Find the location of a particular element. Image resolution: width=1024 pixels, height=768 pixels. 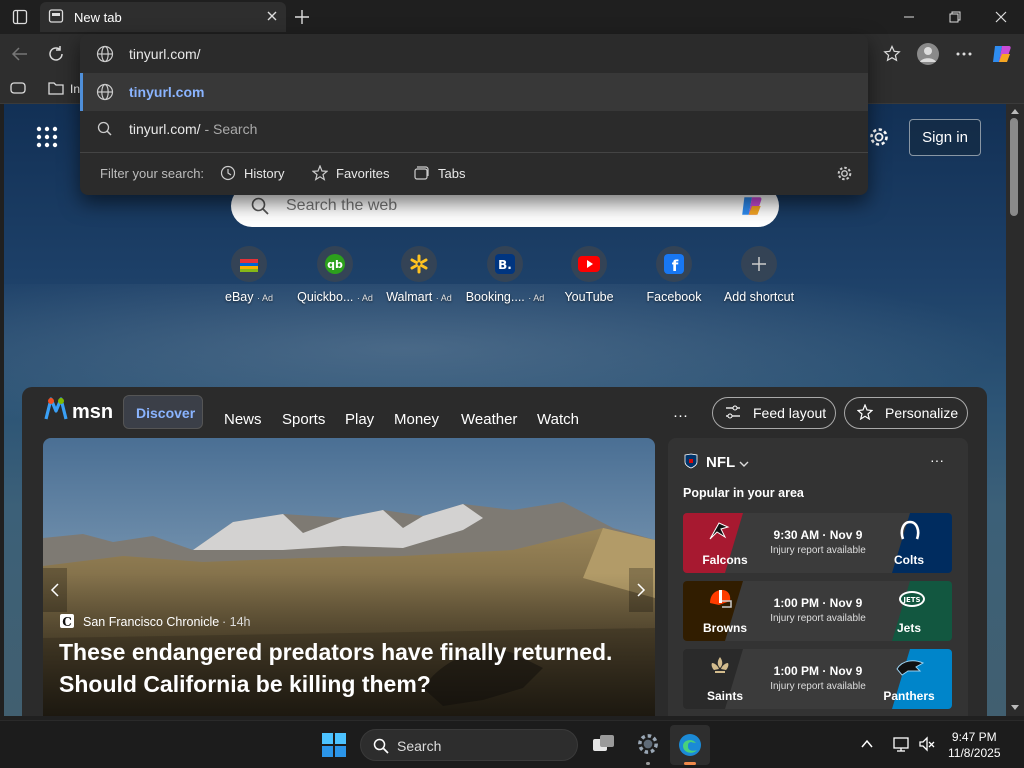

feed-layout-button: Feed layout is located at coordinates (774, 413).